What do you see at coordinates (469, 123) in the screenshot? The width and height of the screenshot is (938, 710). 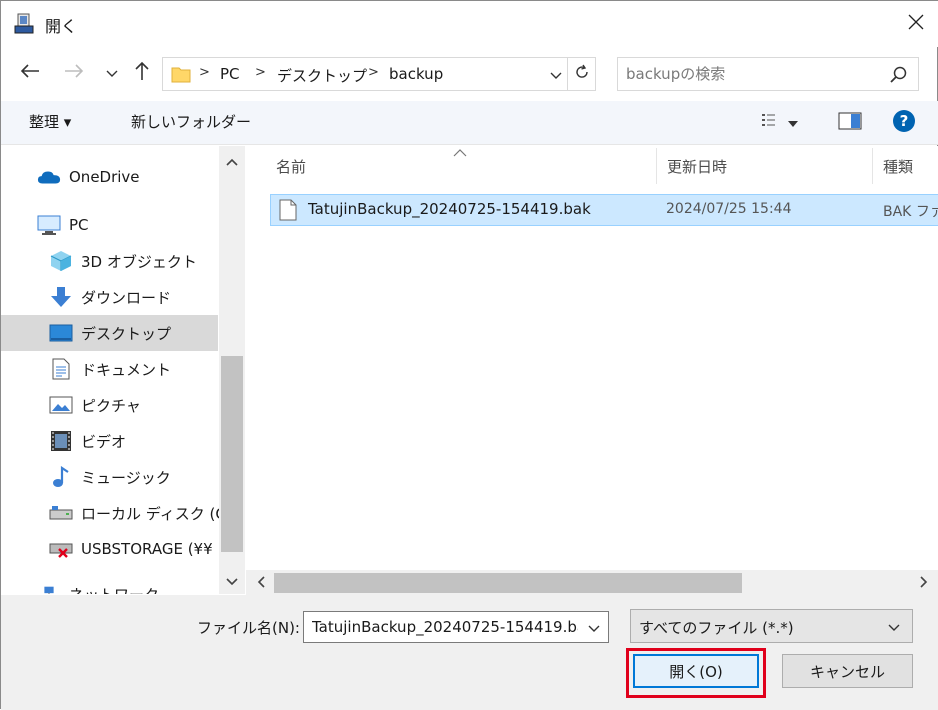 I see `command-bar: 整理 ▾ 新しいフォルダー ?` at bounding box center [469, 123].